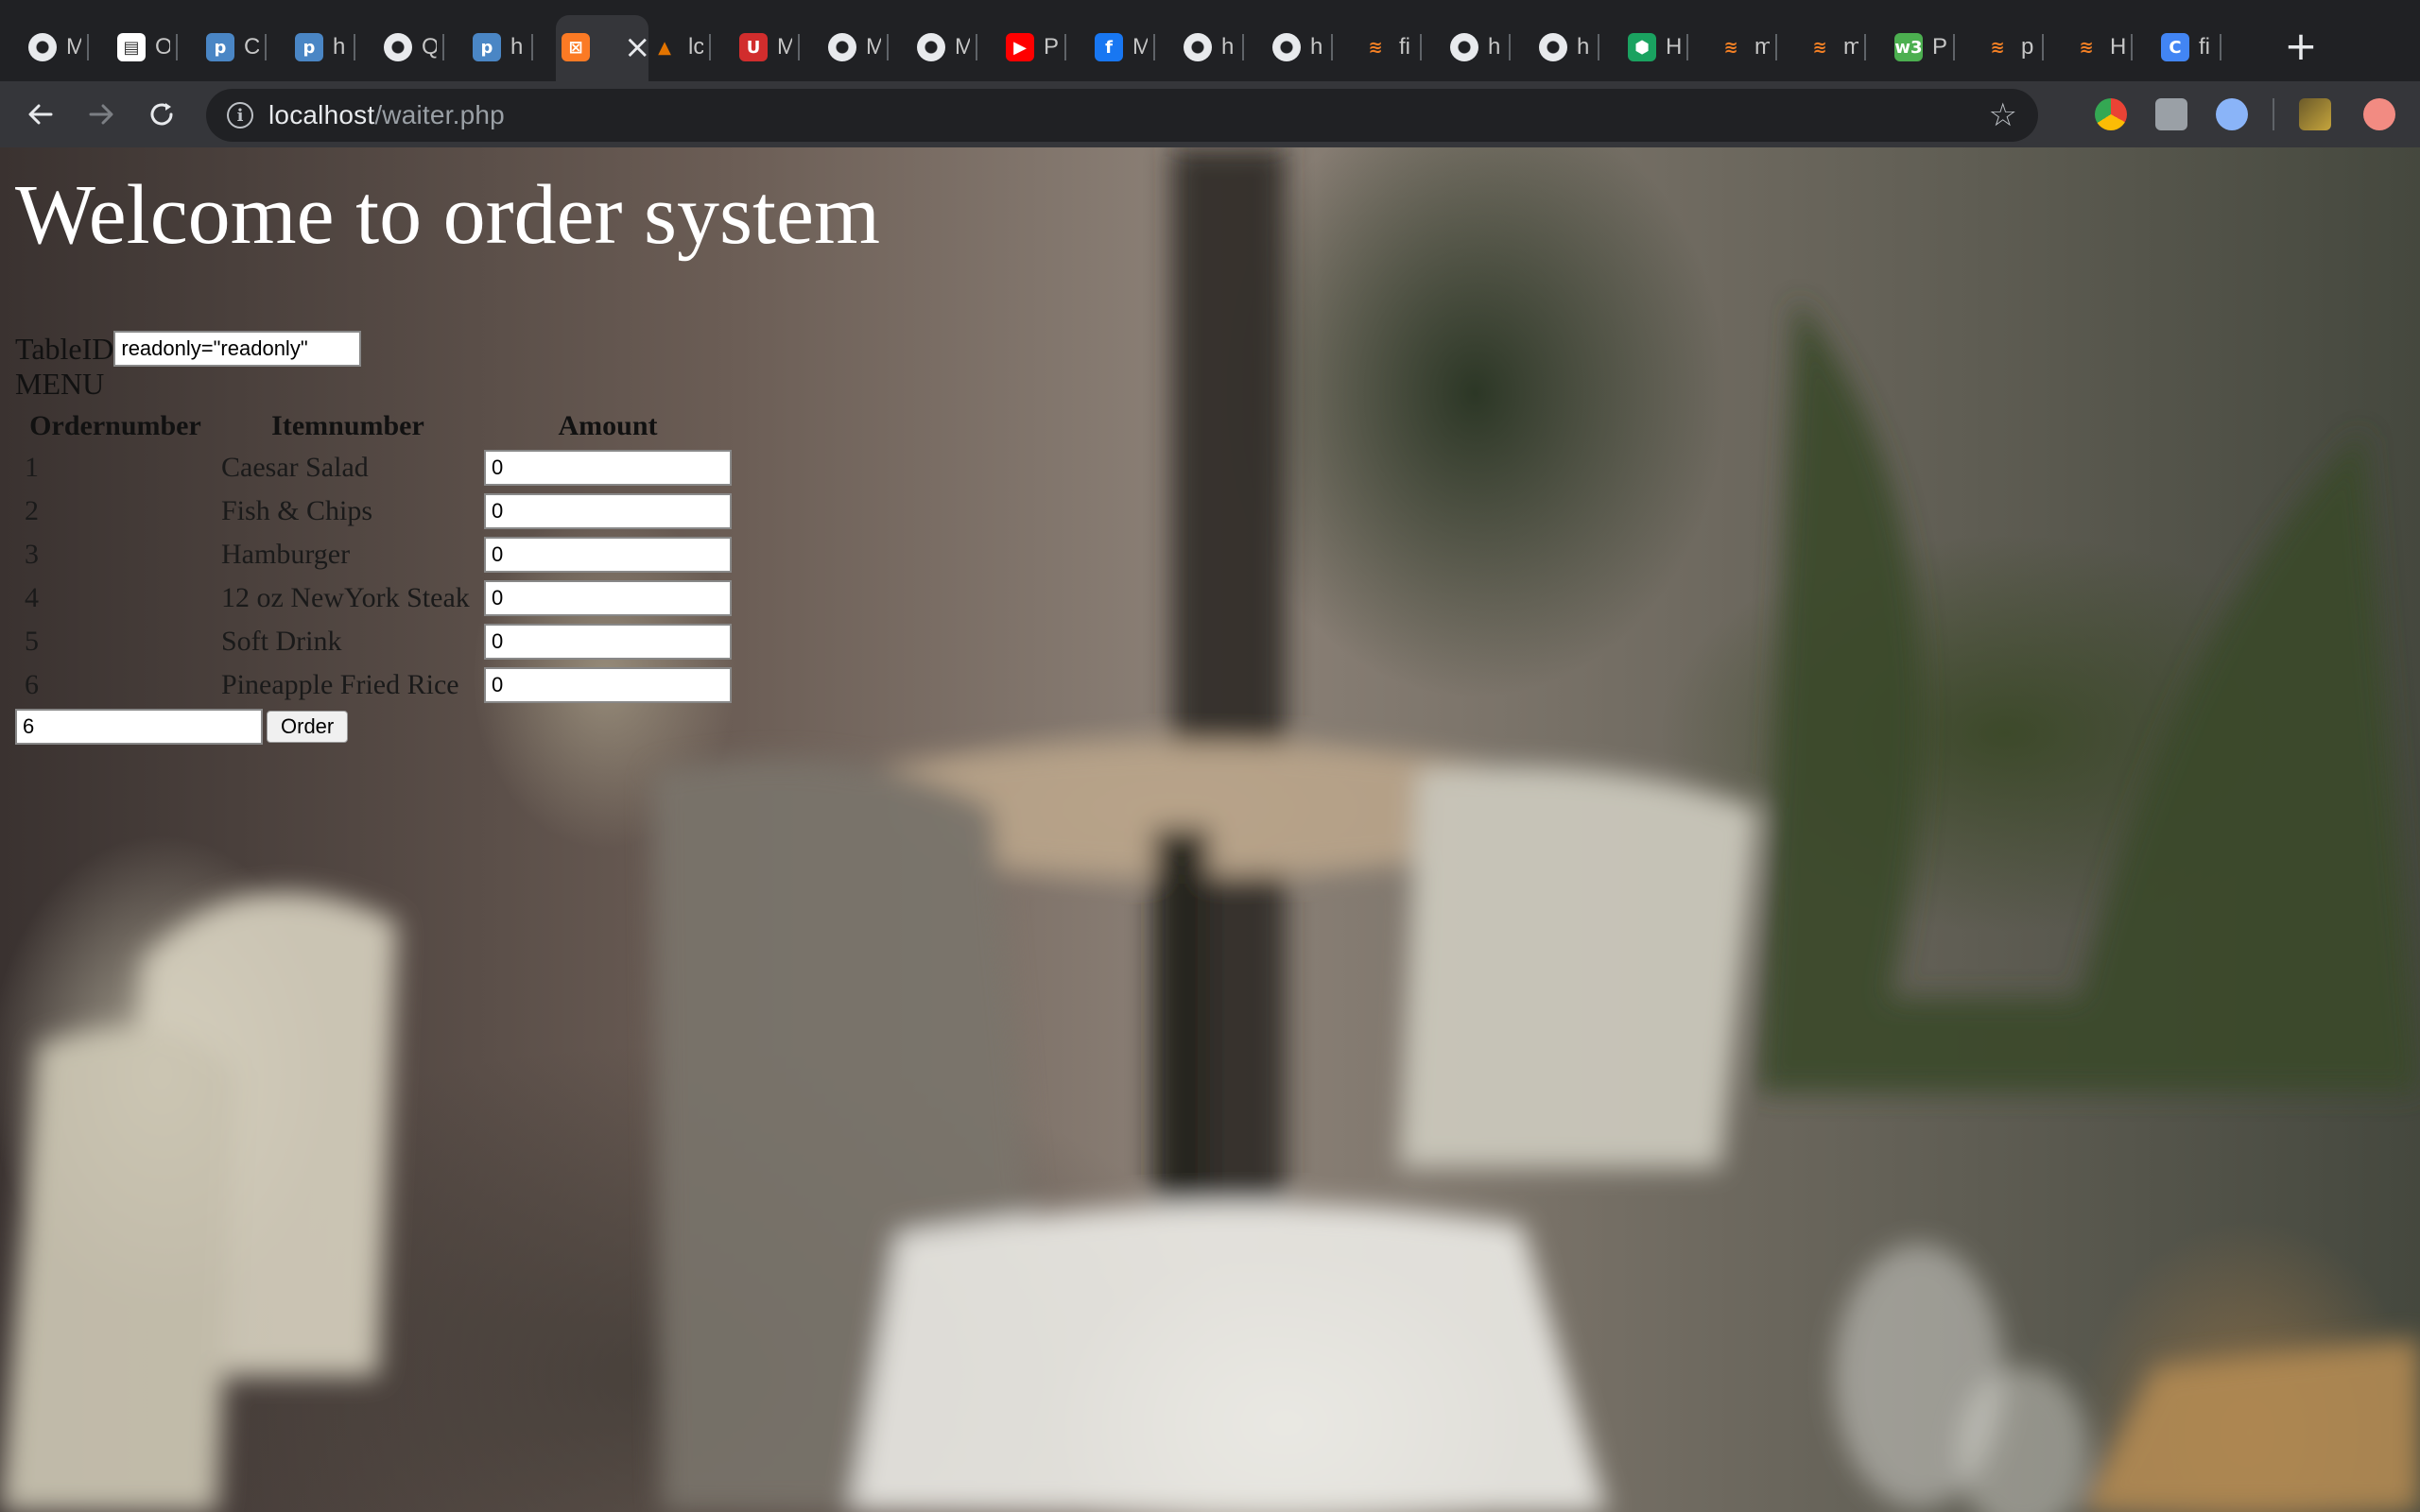 Image resolution: width=2420 pixels, height=1512 pixels. I want to click on tab-title: P, so click(1940, 47).